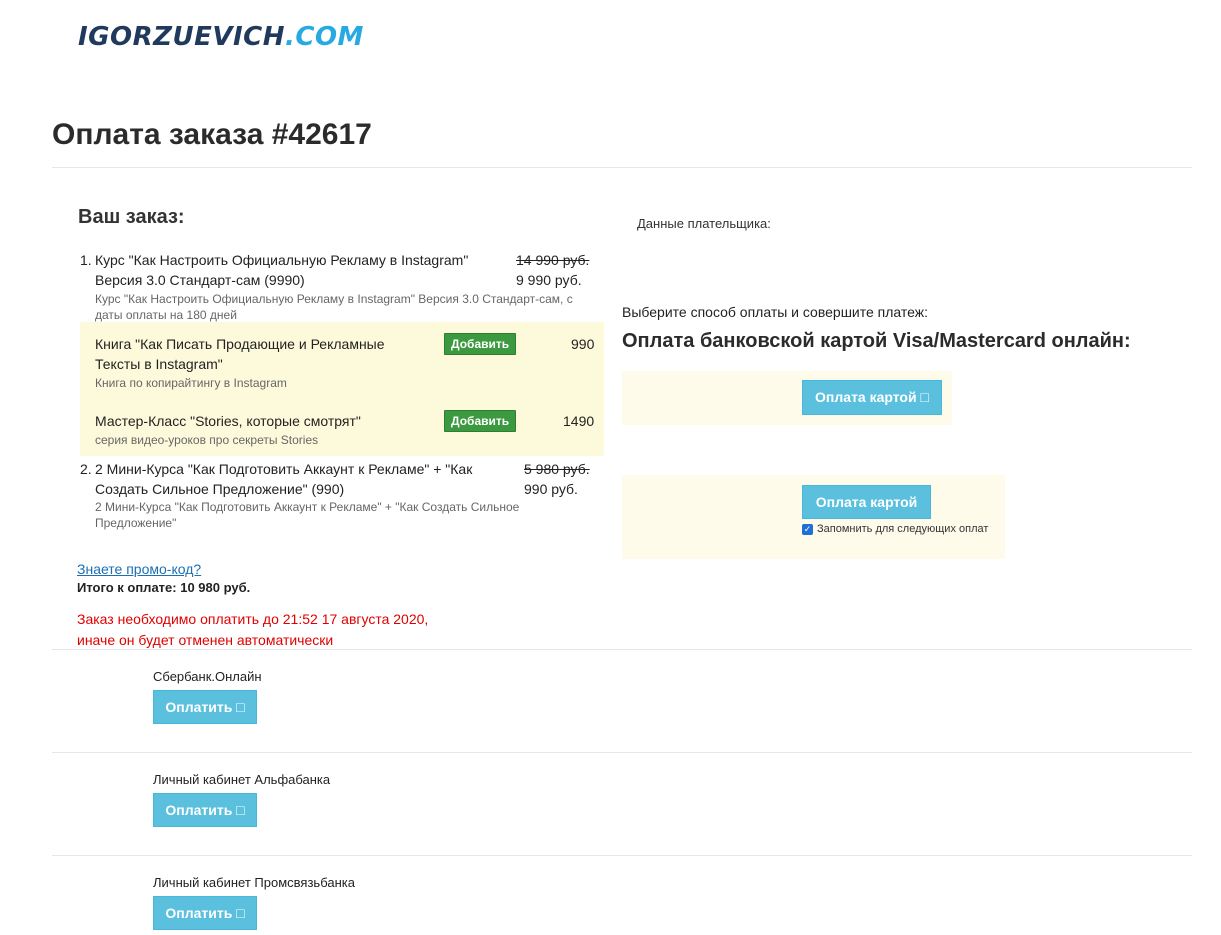 The height and width of the screenshot is (935, 1221). What do you see at coordinates (86, 260) in the screenshot?
I see `order-item-1-number: 1.` at bounding box center [86, 260].